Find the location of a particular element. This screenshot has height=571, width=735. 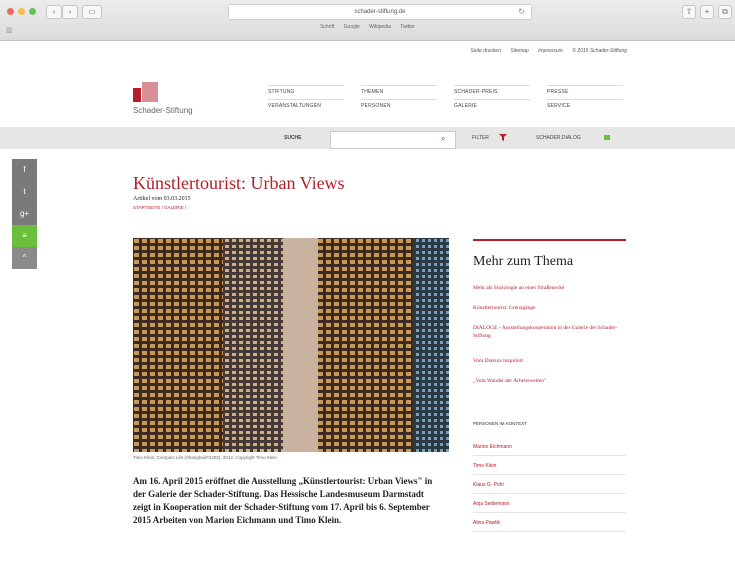

list-icon: ≡ is located at coordinates (24, 236).